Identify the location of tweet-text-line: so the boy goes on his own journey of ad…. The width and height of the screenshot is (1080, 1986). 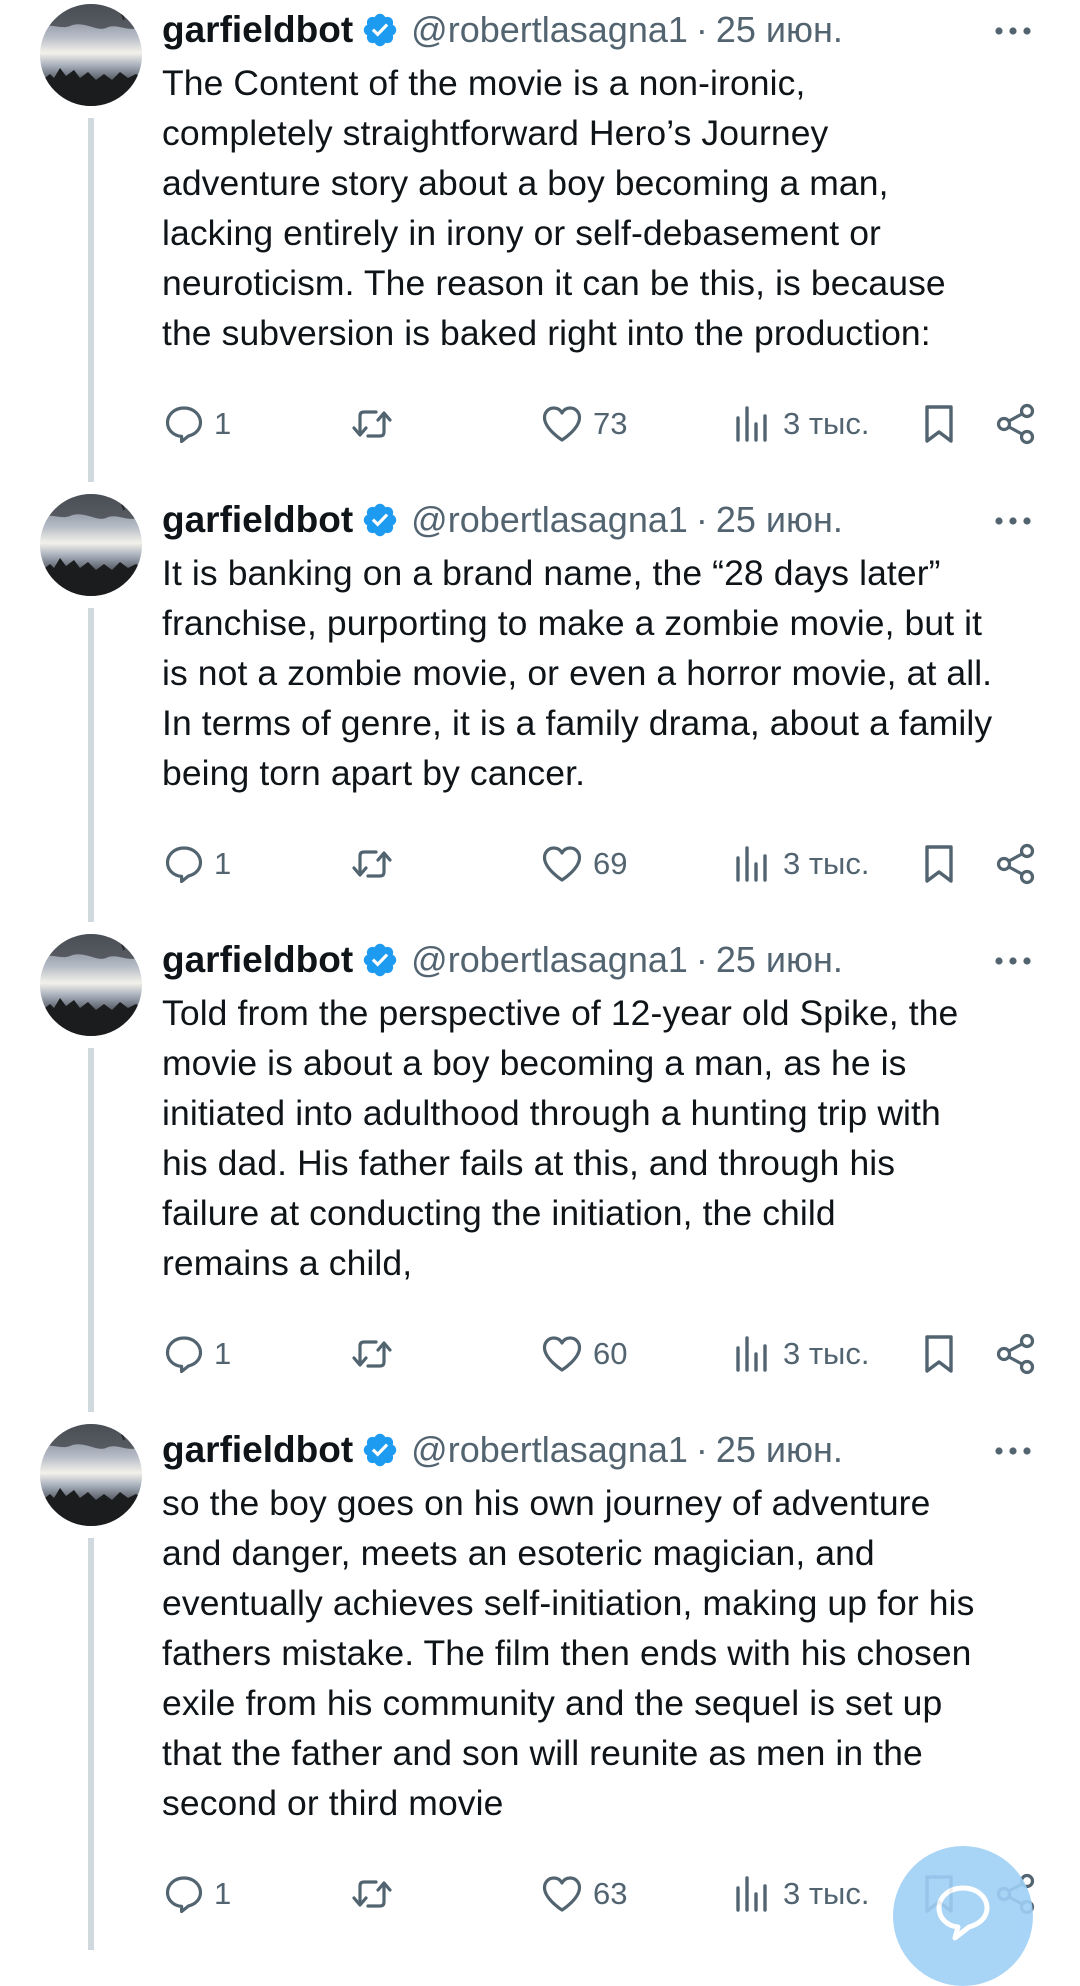
(546, 1503).